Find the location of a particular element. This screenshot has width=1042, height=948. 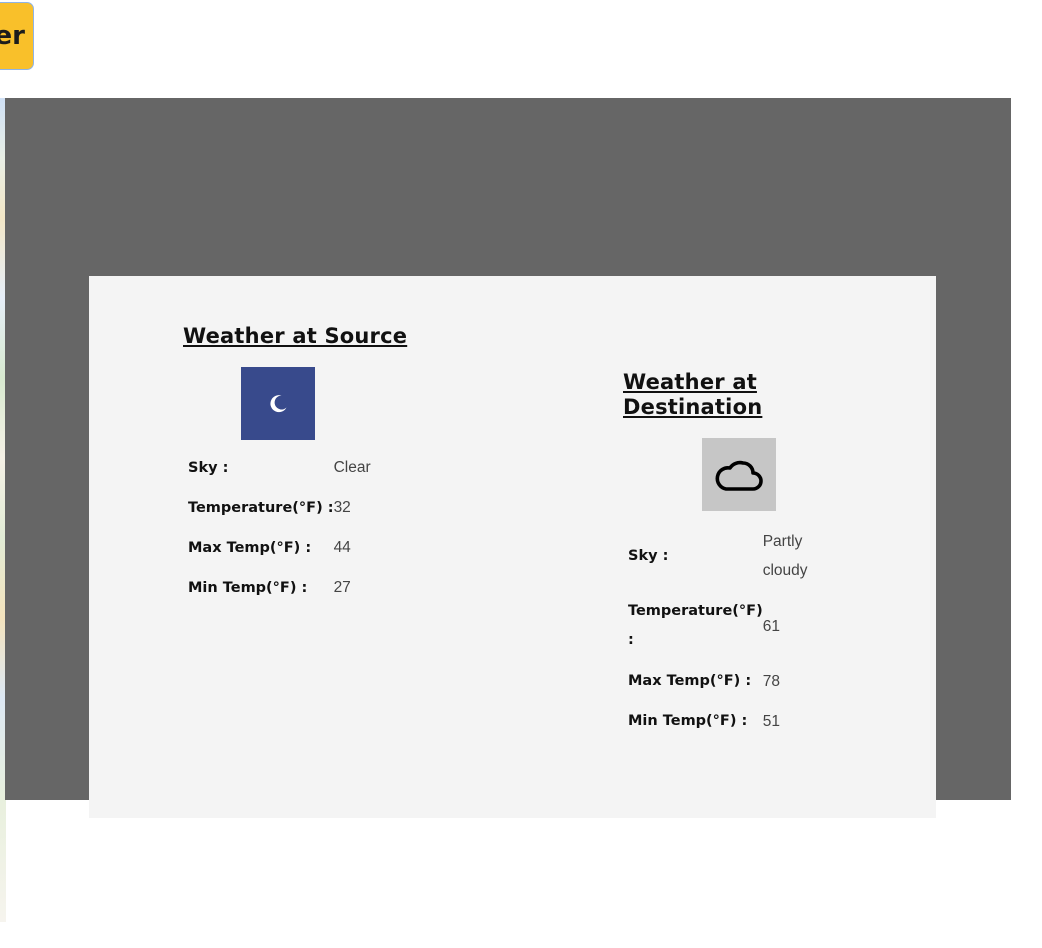

table-row: Temperature(°F) : 61 is located at coordinates (733, 626).